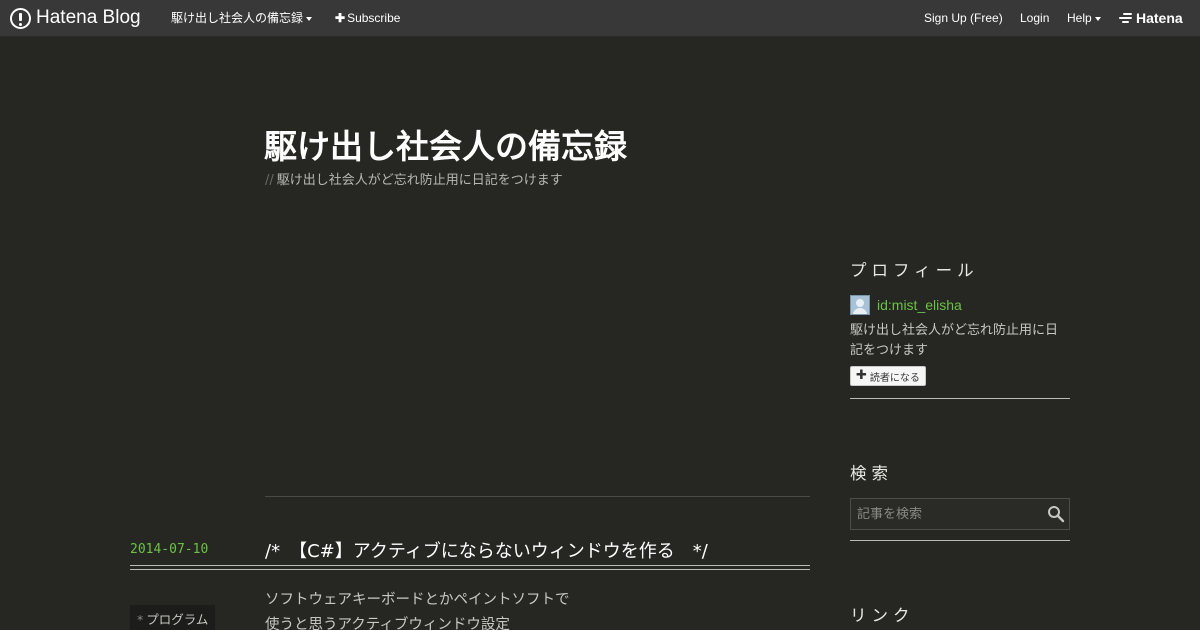  I want to click on search-input, so click(945, 514).